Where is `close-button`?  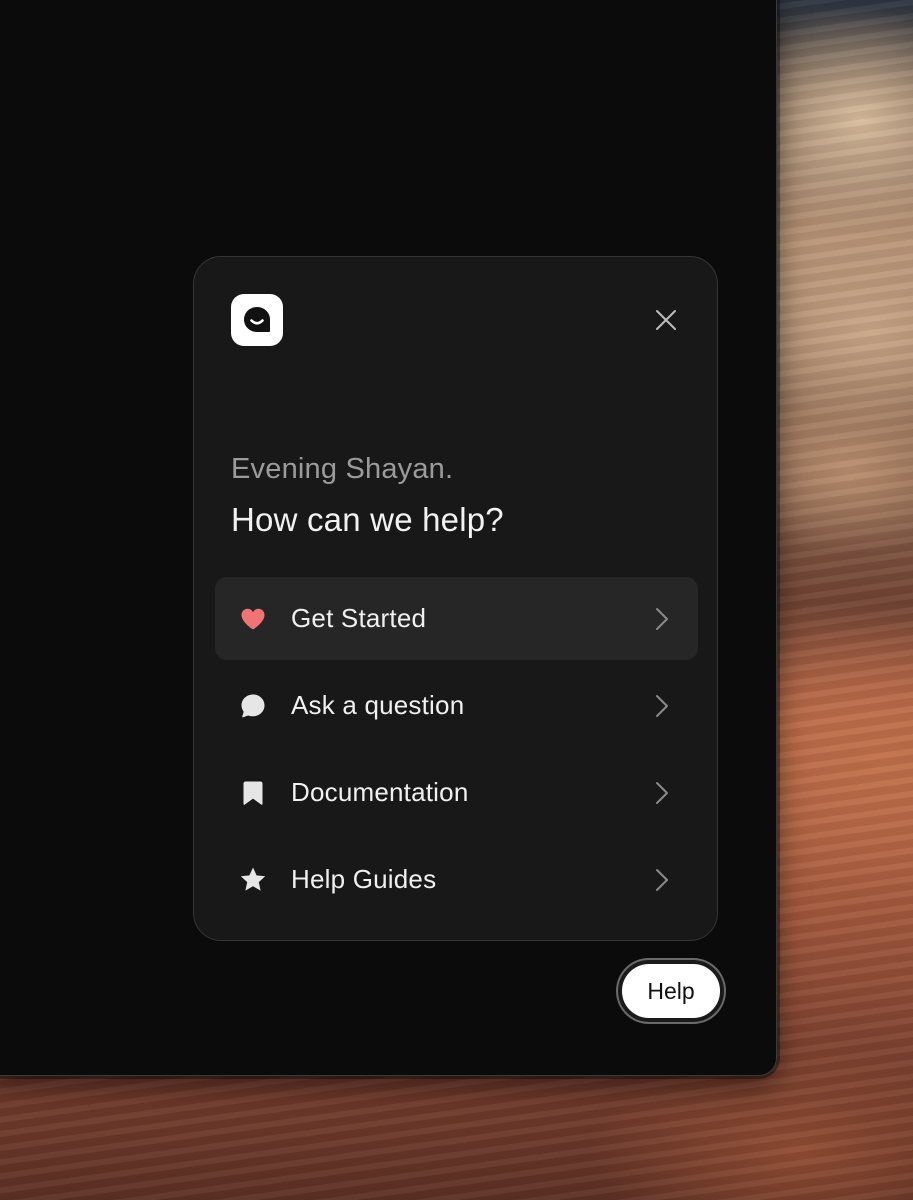
close-button is located at coordinates (666, 320).